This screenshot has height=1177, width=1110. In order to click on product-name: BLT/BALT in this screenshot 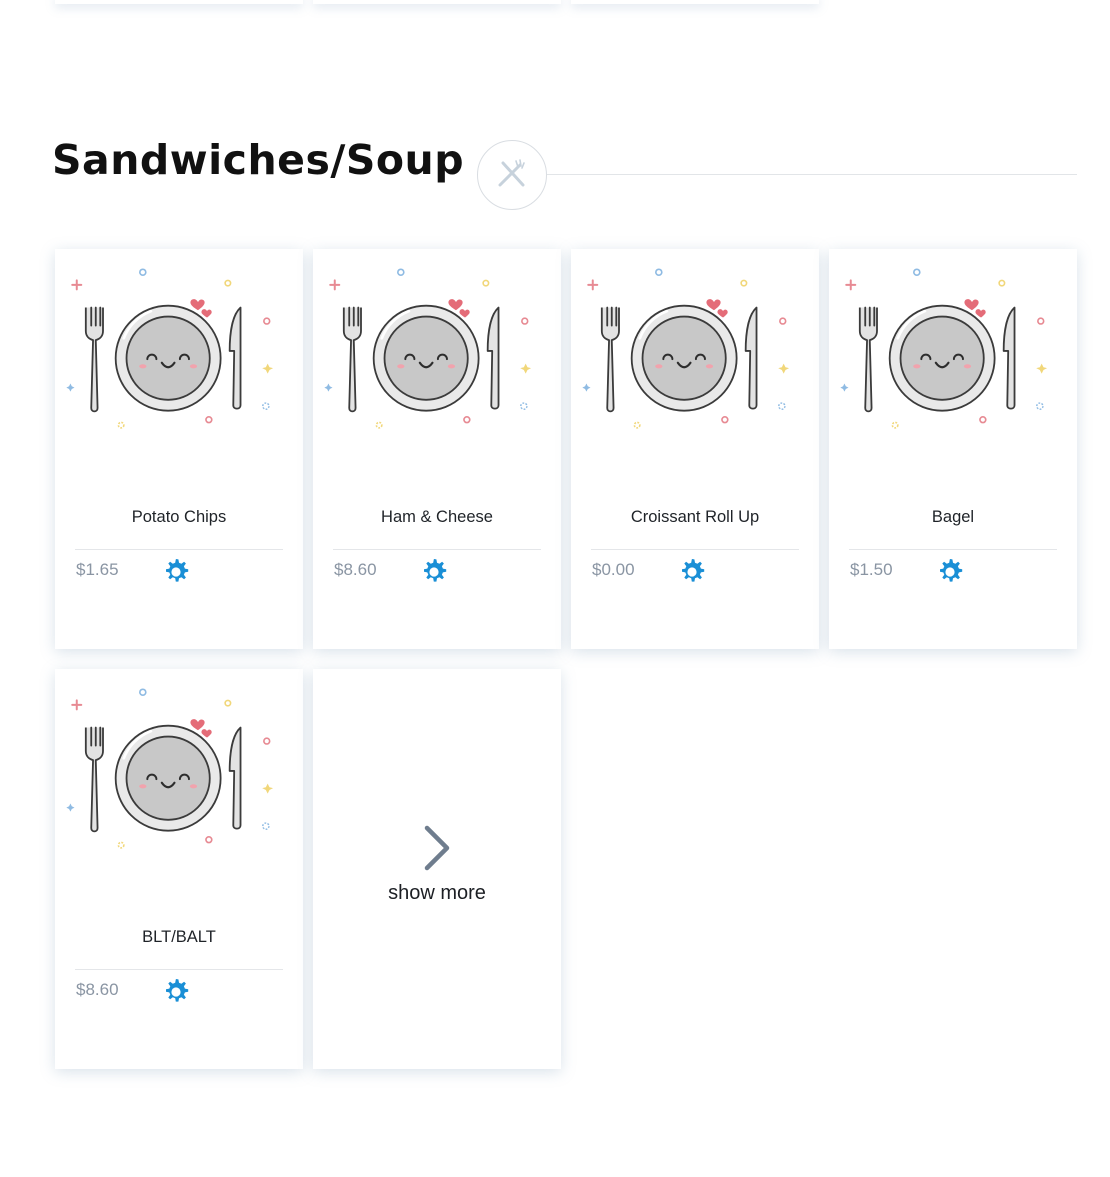, I will do `click(179, 937)`.